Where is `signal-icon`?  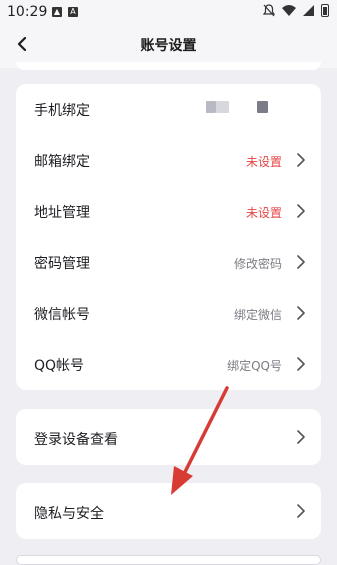 signal-icon is located at coordinates (308, 10).